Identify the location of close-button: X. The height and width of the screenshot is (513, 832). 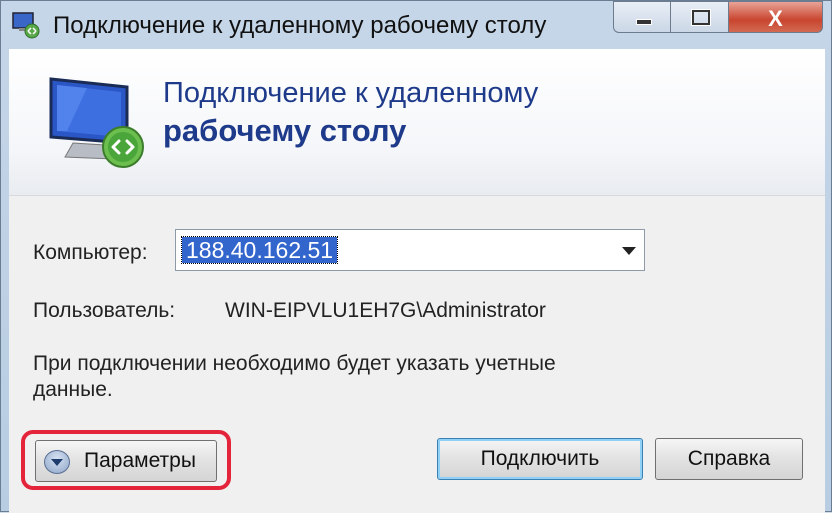
(776, 17).